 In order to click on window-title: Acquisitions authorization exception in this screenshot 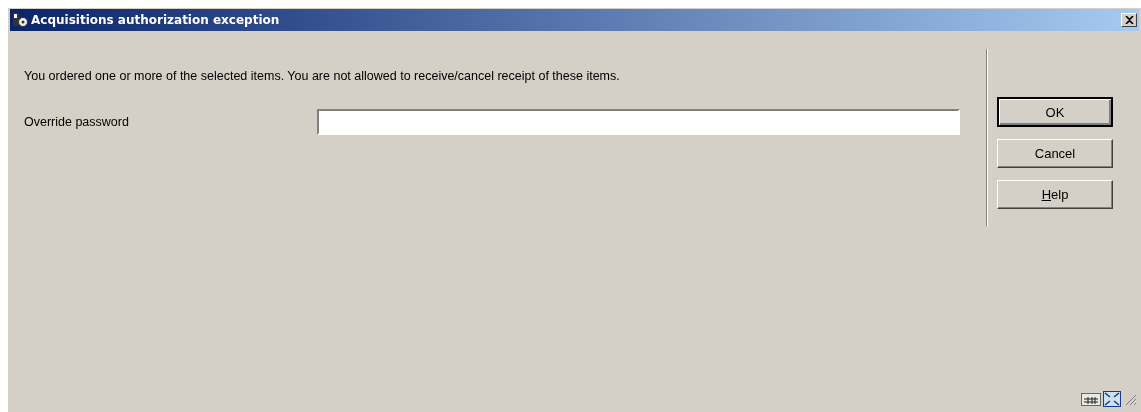, I will do `click(156, 20)`.